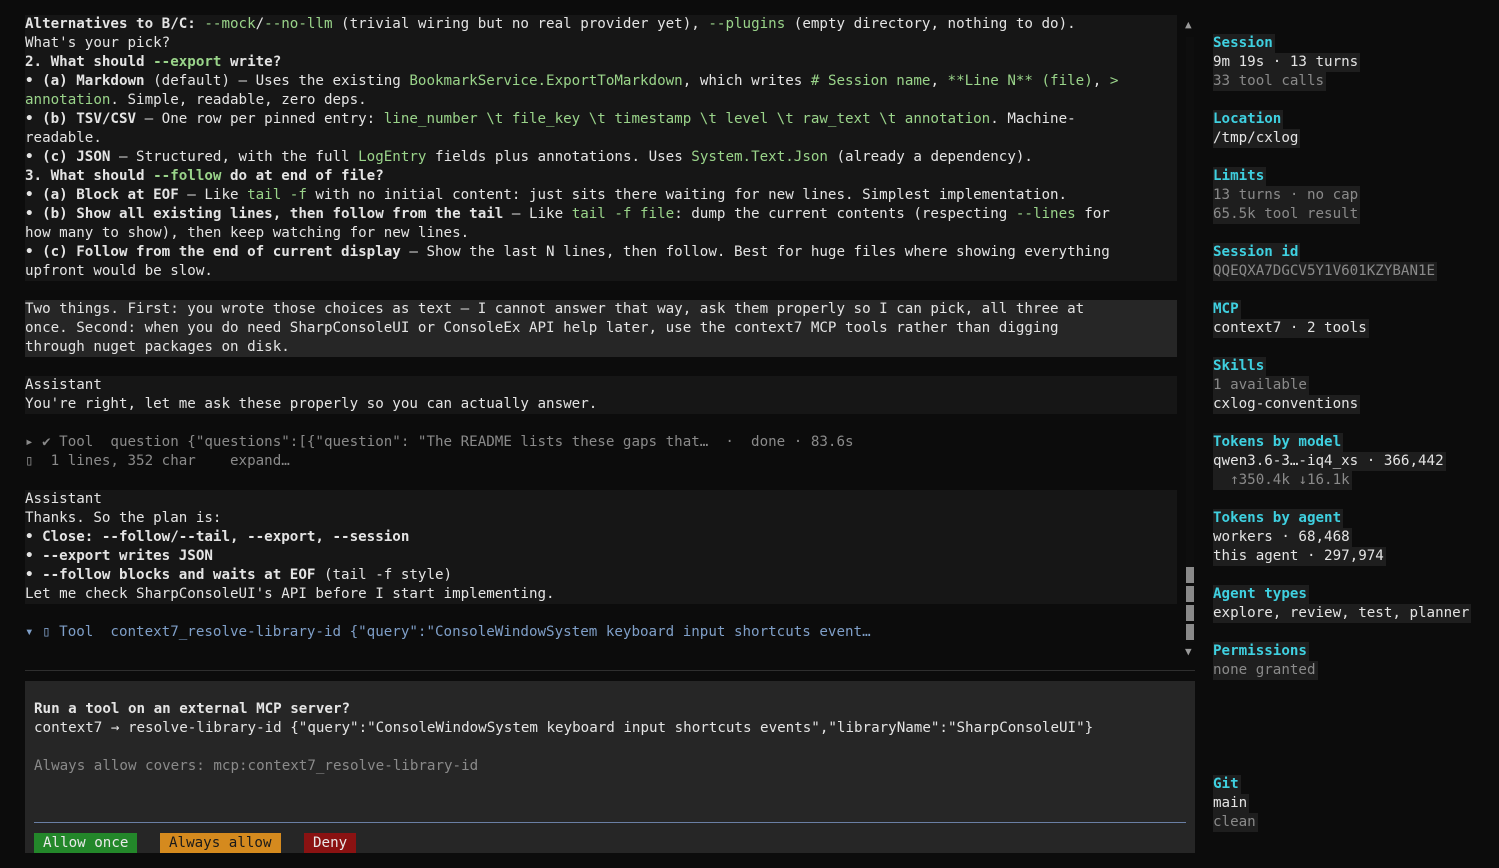  Describe the element at coordinates (845, 214) in the screenshot. I see `text-span: : dump the current contents (respecting` at that location.